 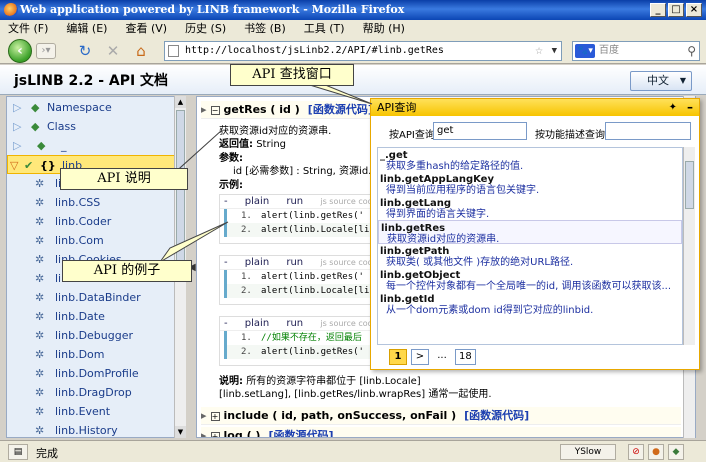 I want to click on scroll-up-arrow-icon: ▲, so click(x=180, y=102).